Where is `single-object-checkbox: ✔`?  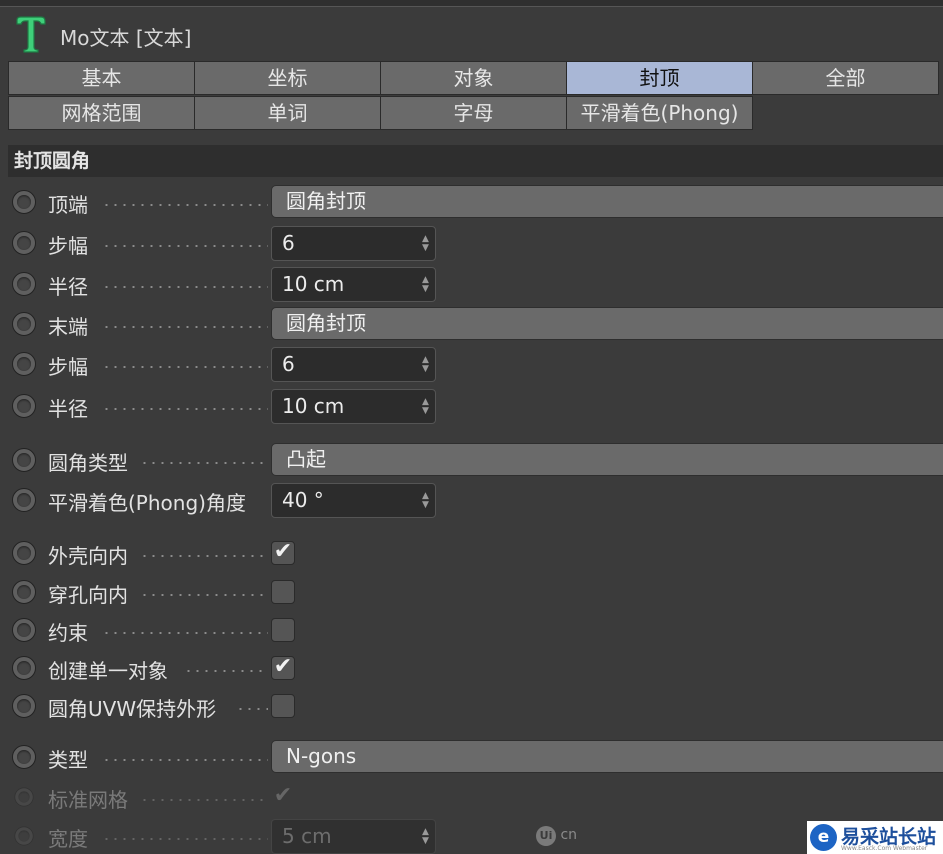
single-object-checkbox: ✔ is located at coordinates (283, 668).